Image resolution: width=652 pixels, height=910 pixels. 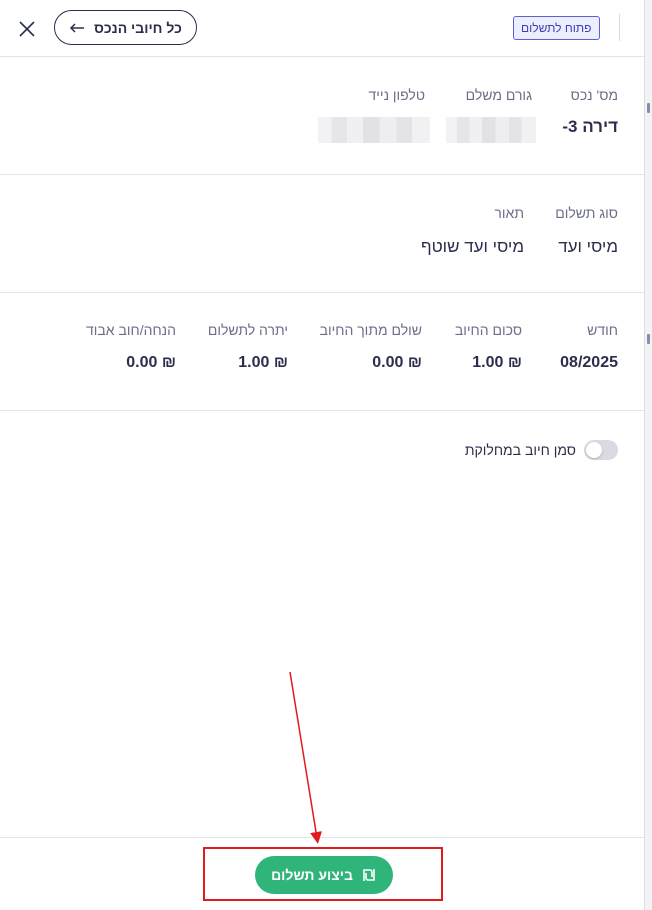 I want to click on balance-due-label: יתרה לתשלום, so click(x=247, y=330).